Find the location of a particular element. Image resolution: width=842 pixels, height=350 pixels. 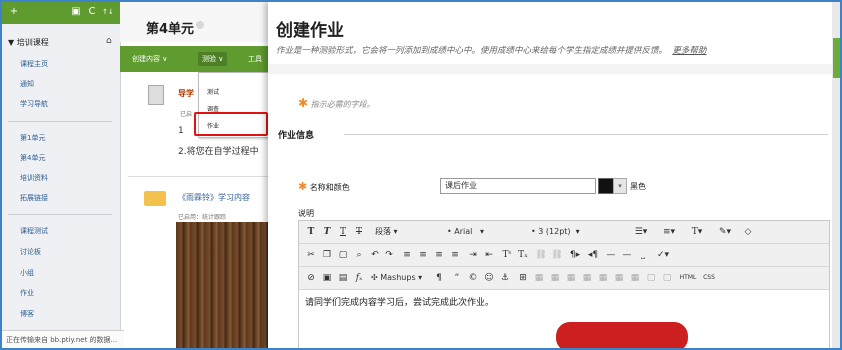

sidebar-item-discussion-board: 讨论板 is located at coordinates (30, 252).